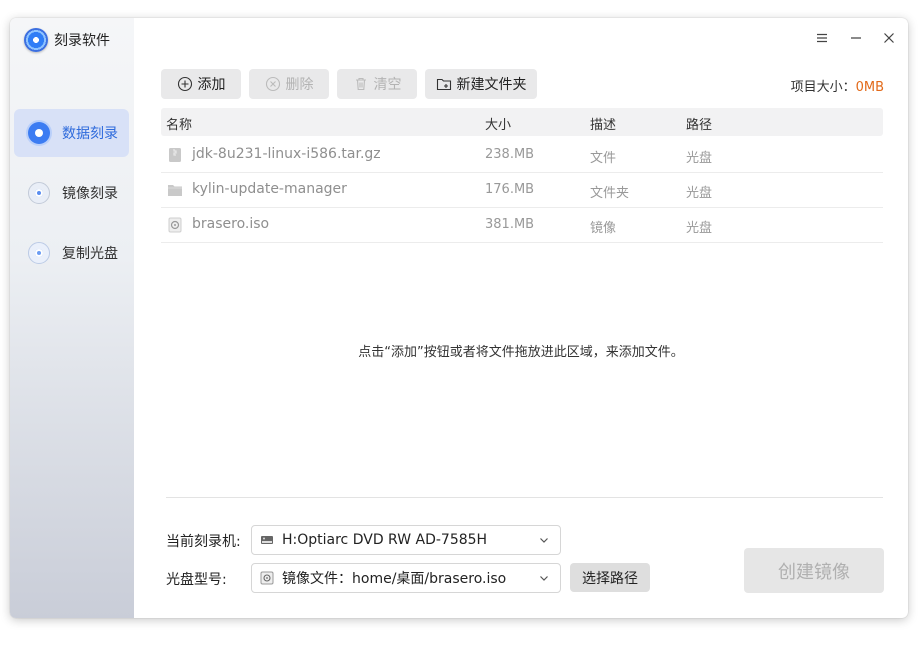 The image size is (920, 650). I want to click on add-button: 添加, so click(201, 84).